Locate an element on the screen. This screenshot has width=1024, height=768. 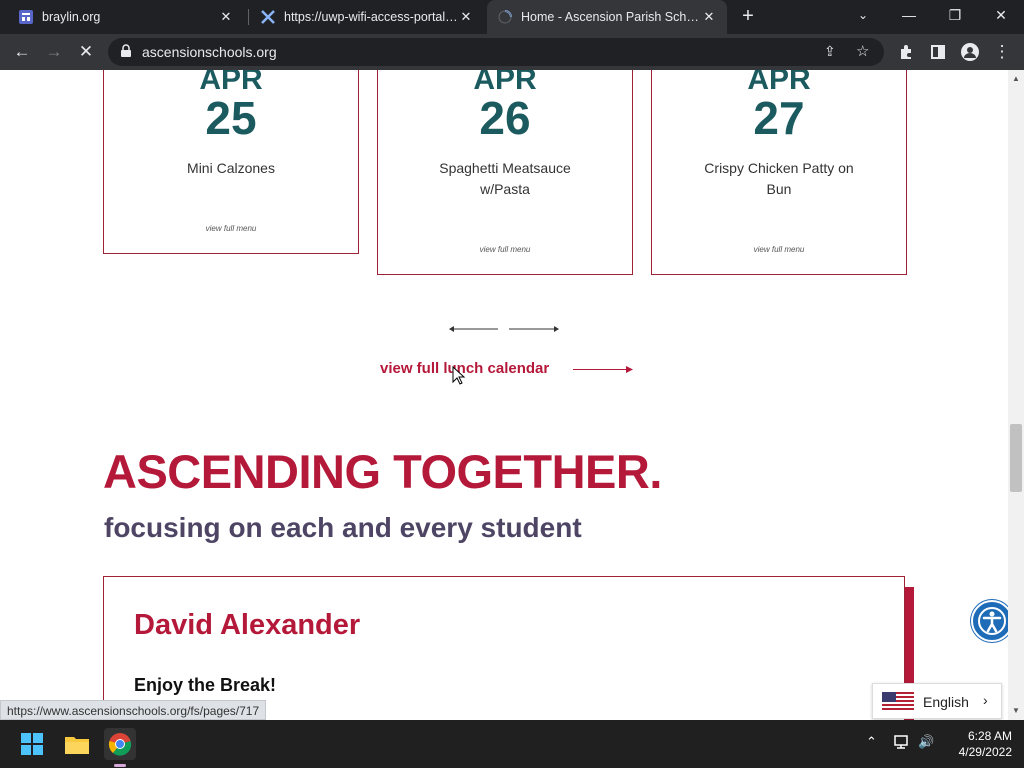
menu-kebab-icon: ⋮ is located at coordinates (1002, 52).